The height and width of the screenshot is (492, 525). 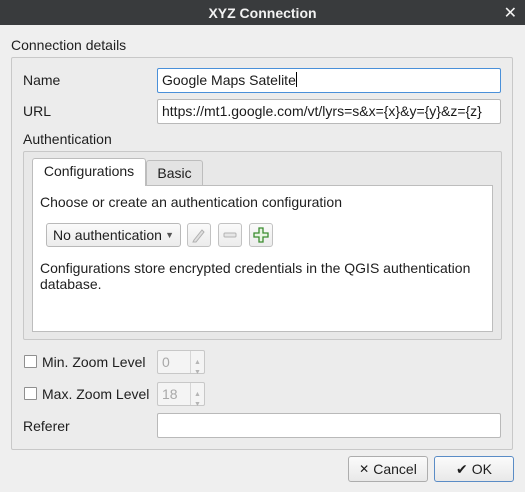 What do you see at coordinates (329, 80) in the screenshot?
I see `name-input: Google Maps Satelite` at bounding box center [329, 80].